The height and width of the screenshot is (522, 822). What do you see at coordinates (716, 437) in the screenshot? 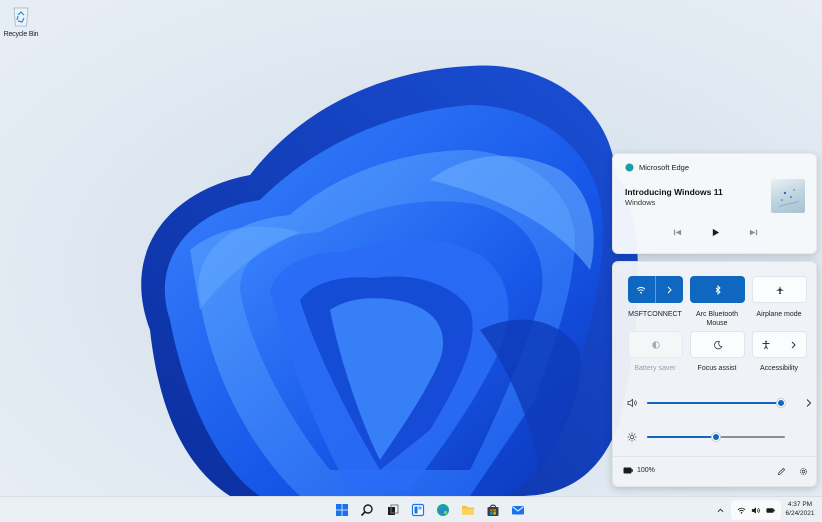
I see `brightness-slider-thumb` at bounding box center [716, 437].